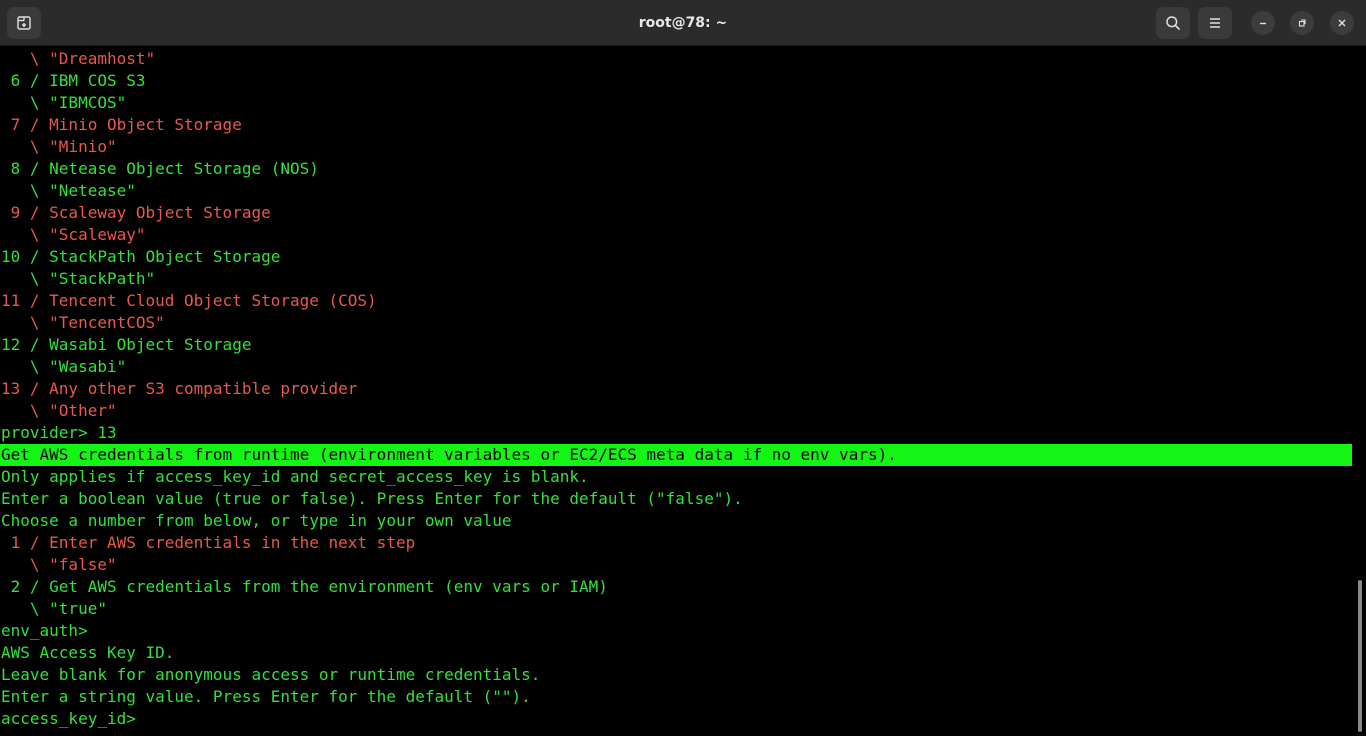 This screenshot has height=736, width=1366. I want to click on terminal-line: \ "StackPath", so click(78, 278).